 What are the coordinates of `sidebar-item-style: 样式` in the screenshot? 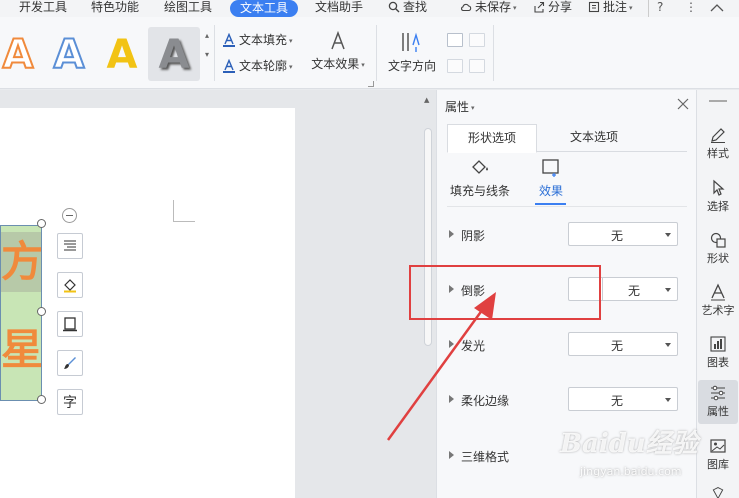 It's located at (718, 141).